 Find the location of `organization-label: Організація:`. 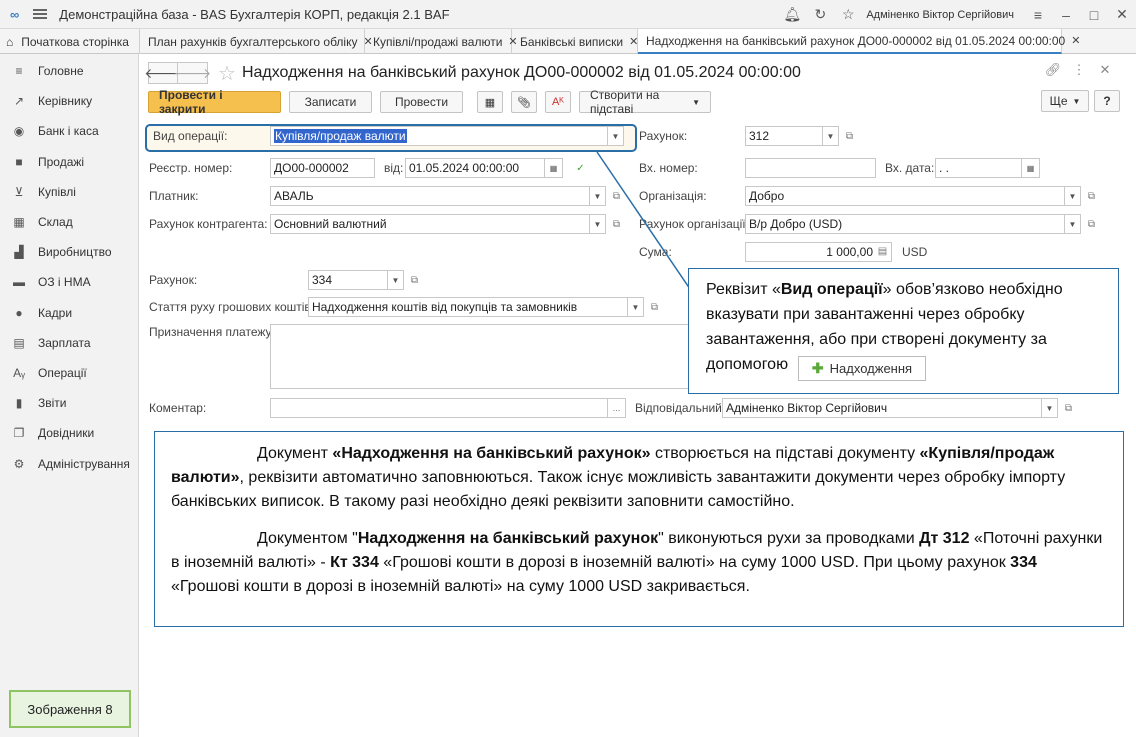

organization-label: Організація: is located at coordinates (673, 196).